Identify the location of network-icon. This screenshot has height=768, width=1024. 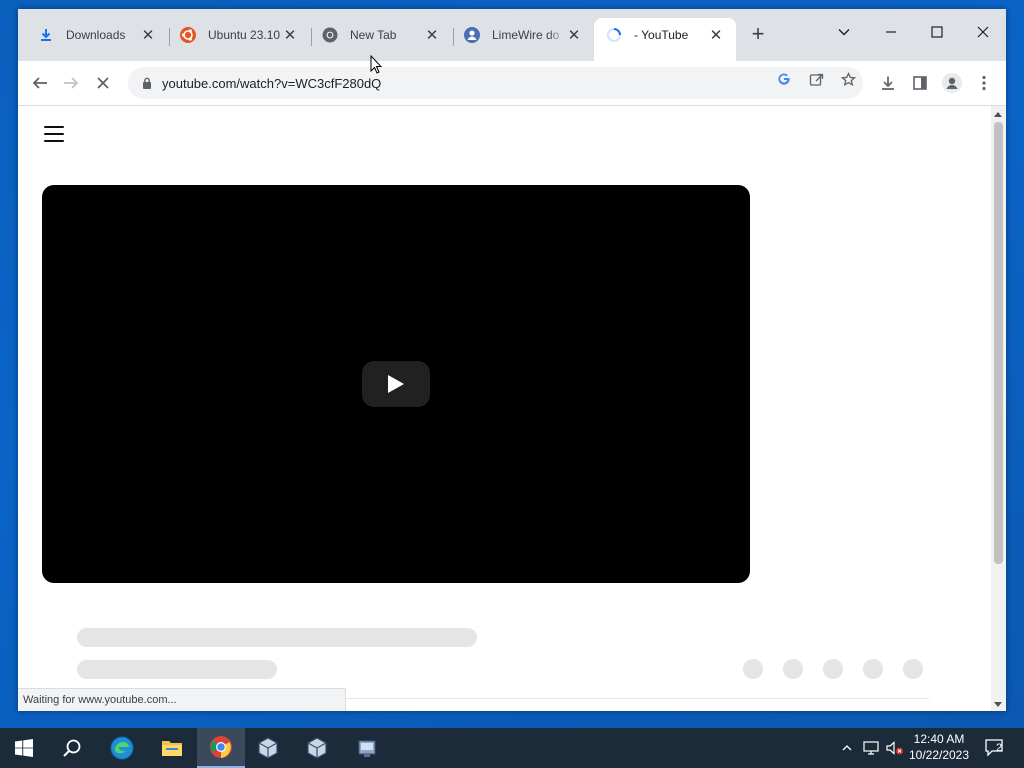
(871, 748).